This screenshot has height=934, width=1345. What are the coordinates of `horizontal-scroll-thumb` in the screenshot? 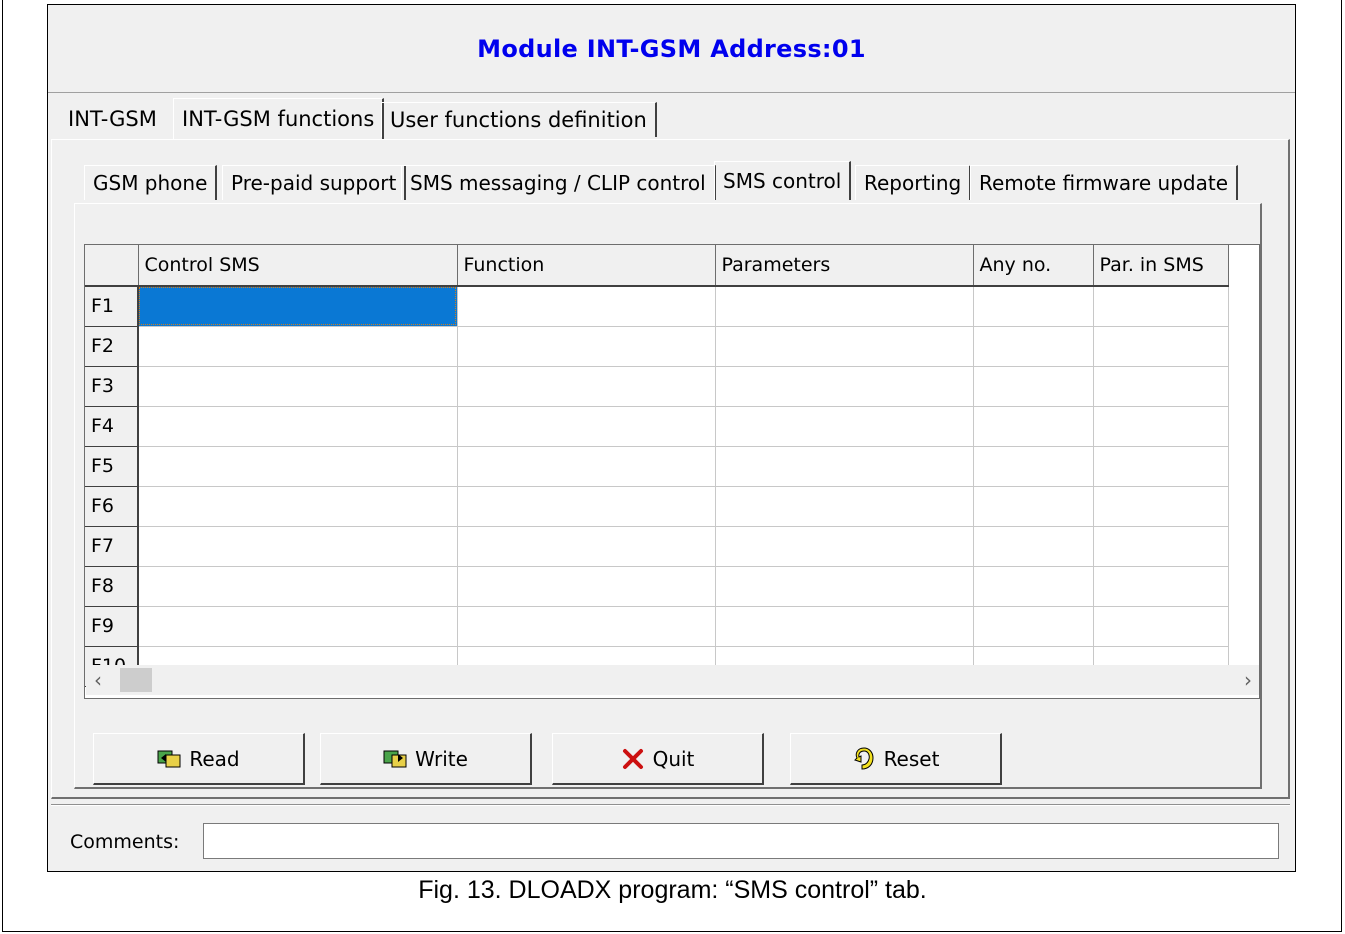 It's located at (136, 680).